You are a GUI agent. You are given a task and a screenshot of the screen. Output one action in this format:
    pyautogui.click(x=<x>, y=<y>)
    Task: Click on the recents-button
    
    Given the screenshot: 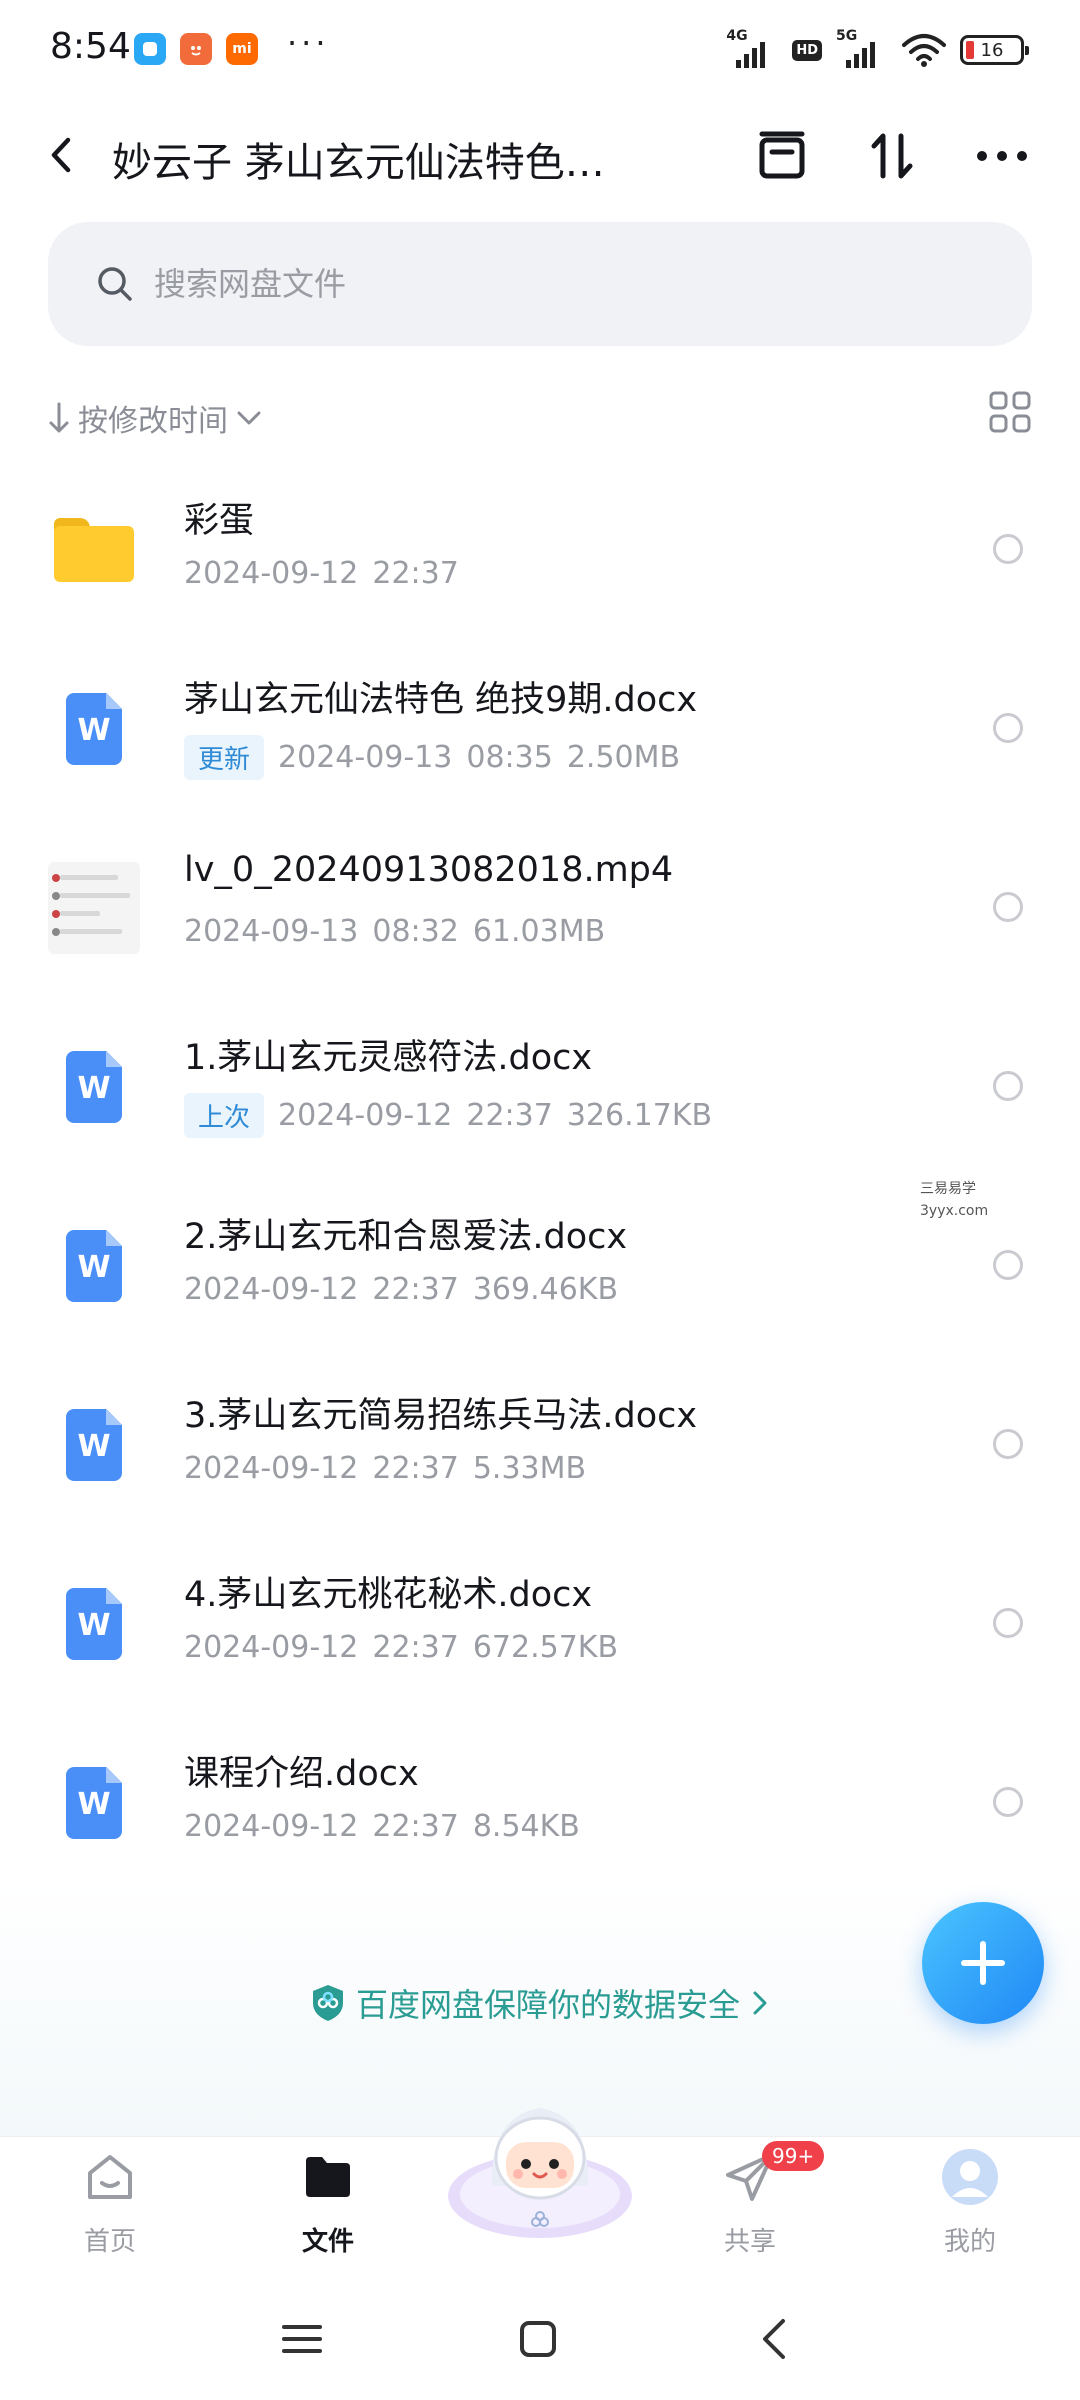 What is the action you would take?
    pyautogui.click(x=302, y=2339)
    